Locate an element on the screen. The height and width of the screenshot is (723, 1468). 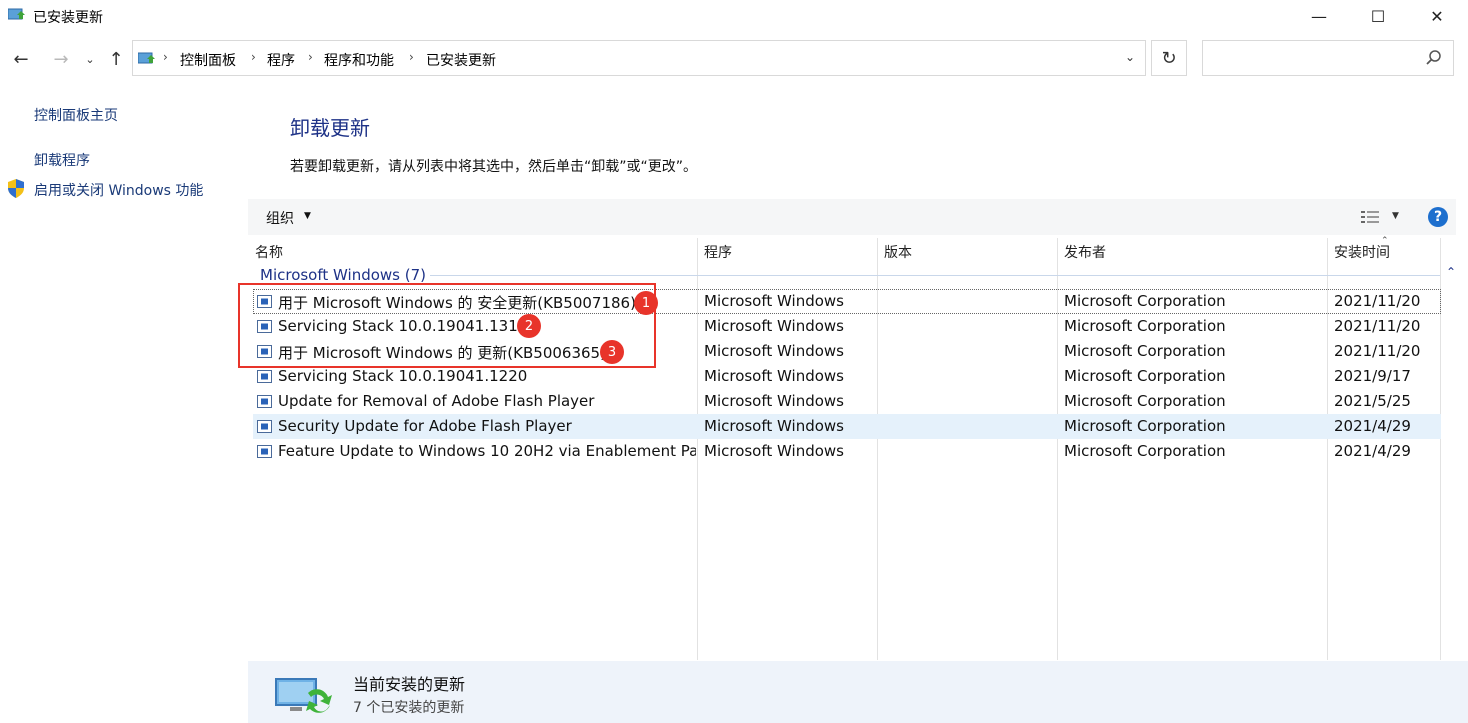
update-install-date: 2021/5/25 is located at coordinates (1372, 401).